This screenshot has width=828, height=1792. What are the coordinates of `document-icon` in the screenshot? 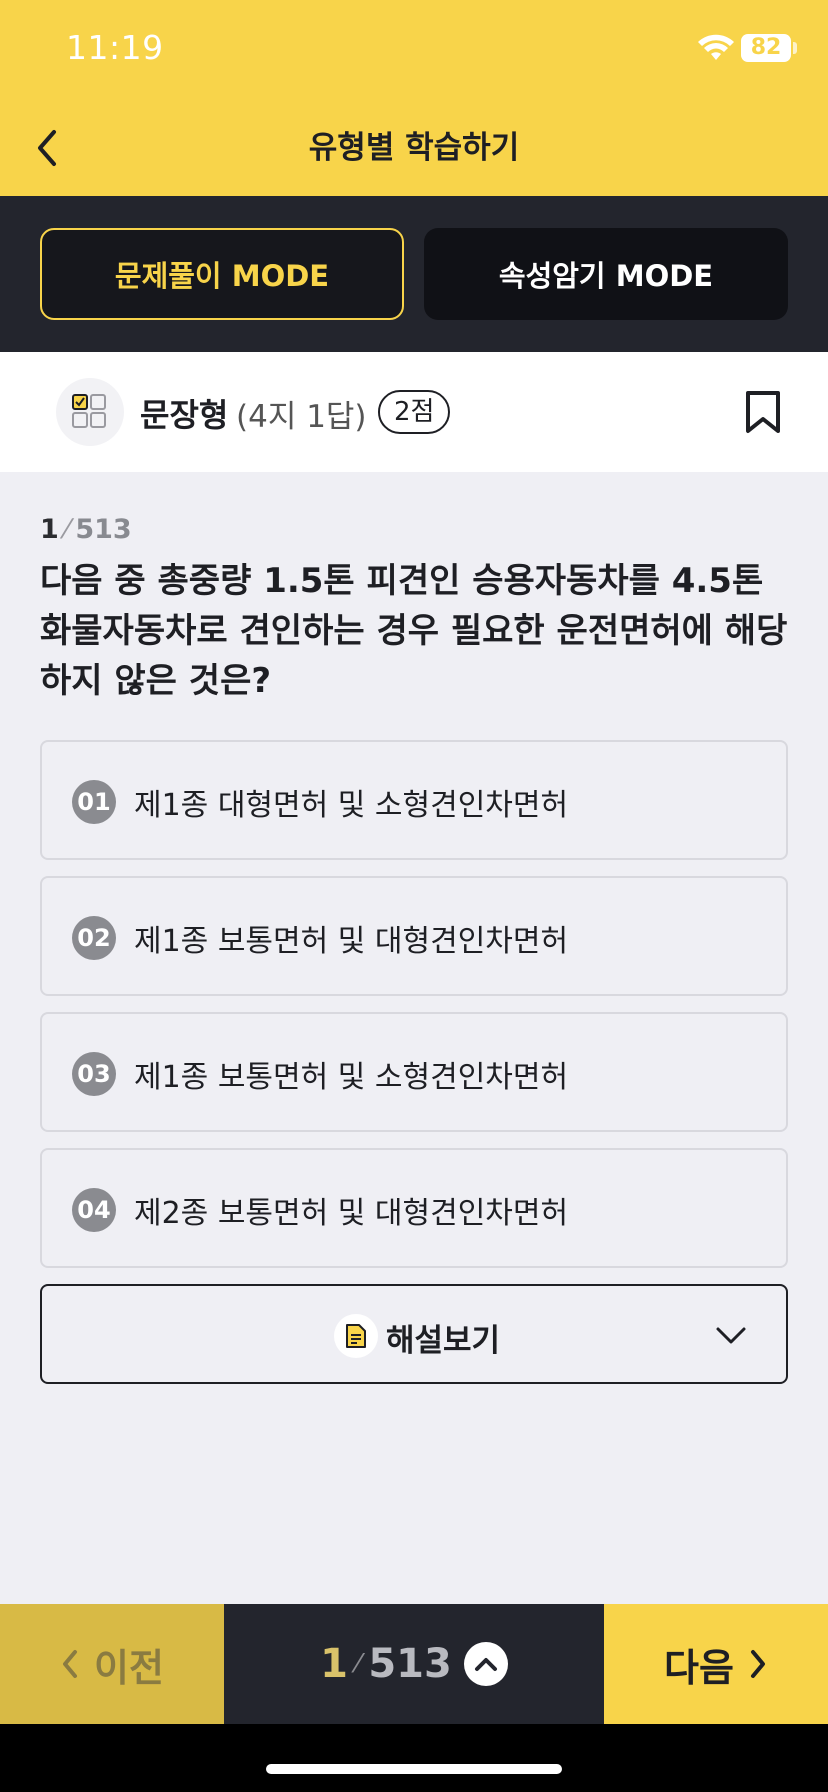 It's located at (356, 1336).